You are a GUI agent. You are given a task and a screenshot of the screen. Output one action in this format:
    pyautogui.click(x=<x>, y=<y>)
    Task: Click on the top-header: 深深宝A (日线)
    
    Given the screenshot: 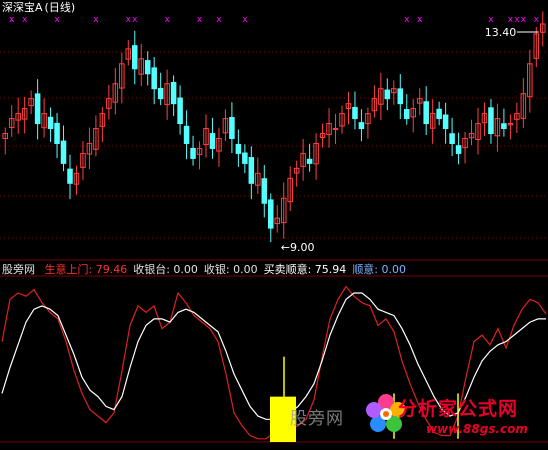 What is the action you would take?
    pyautogui.click(x=41, y=8)
    